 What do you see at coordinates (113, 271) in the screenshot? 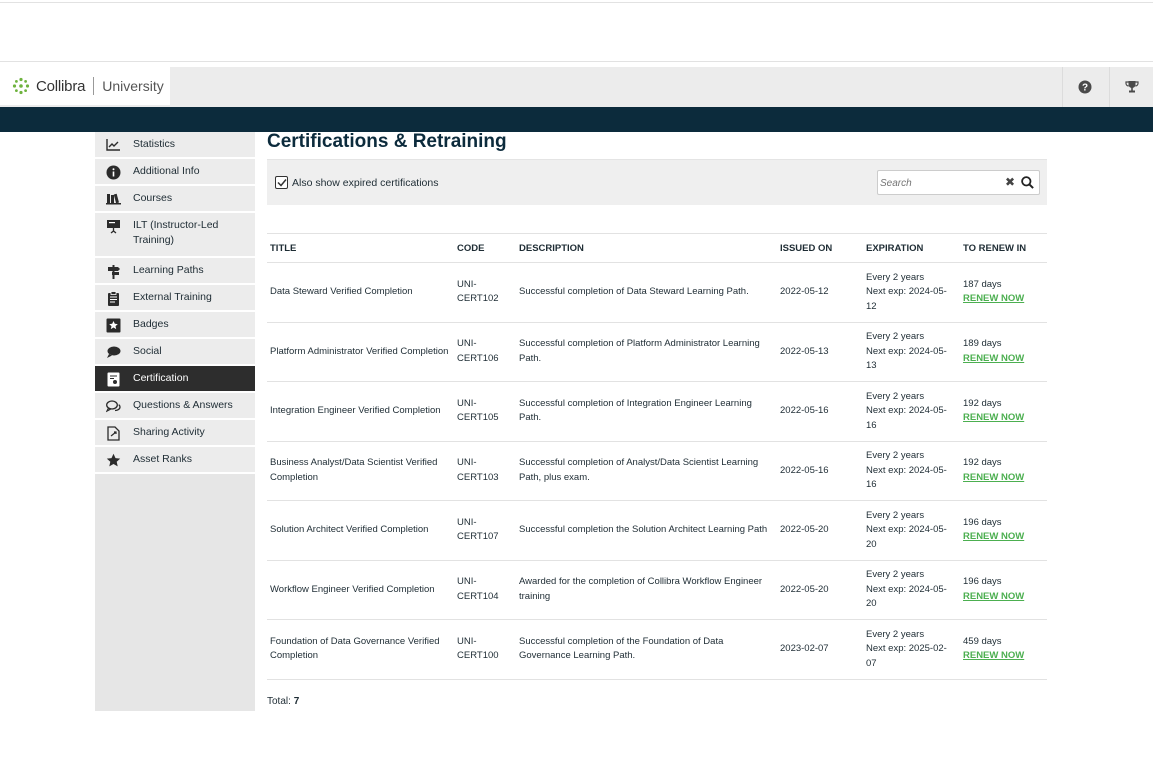
I see `signpost-icon` at bounding box center [113, 271].